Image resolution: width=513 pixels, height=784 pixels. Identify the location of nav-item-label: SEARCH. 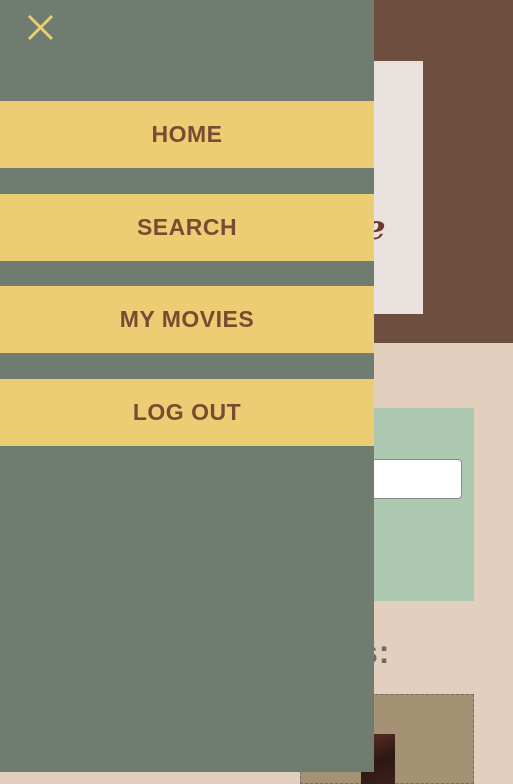
(187, 227).